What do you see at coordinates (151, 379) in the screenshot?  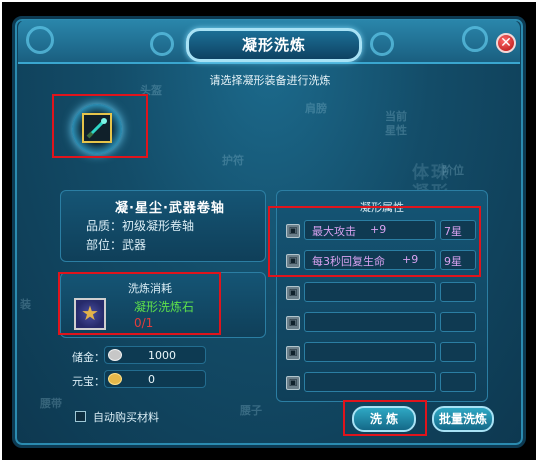 I see `gold-value: 0` at bounding box center [151, 379].